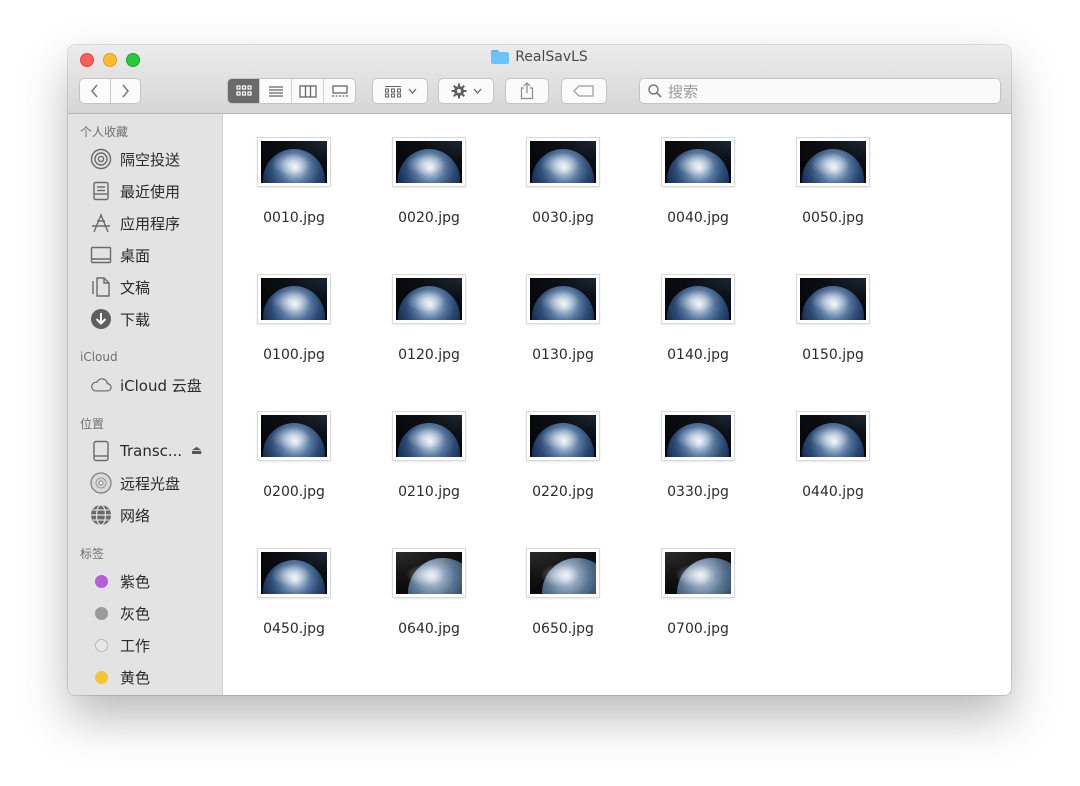 This screenshot has width=1080, height=786. What do you see at coordinates (101, 223) in the screenshot?
I see `applications-icon` at bounding box center [101, 223].